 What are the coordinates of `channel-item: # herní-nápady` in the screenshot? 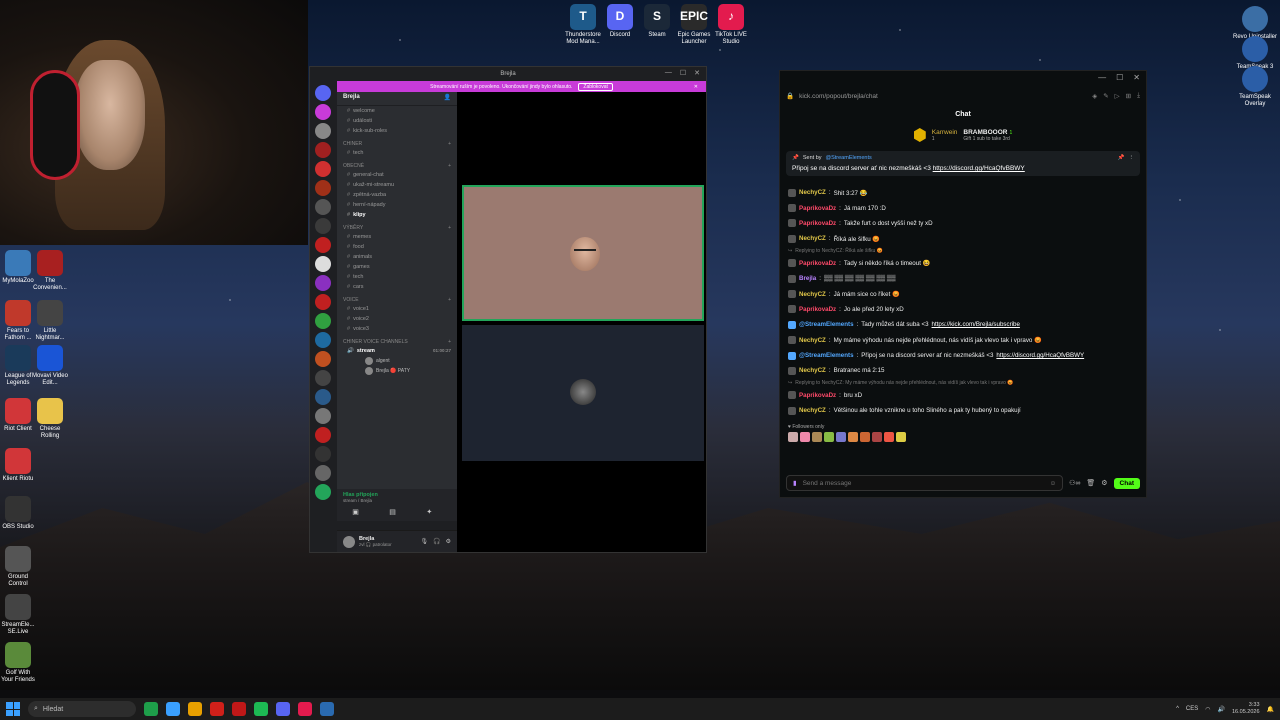 It's located at (397, 205).